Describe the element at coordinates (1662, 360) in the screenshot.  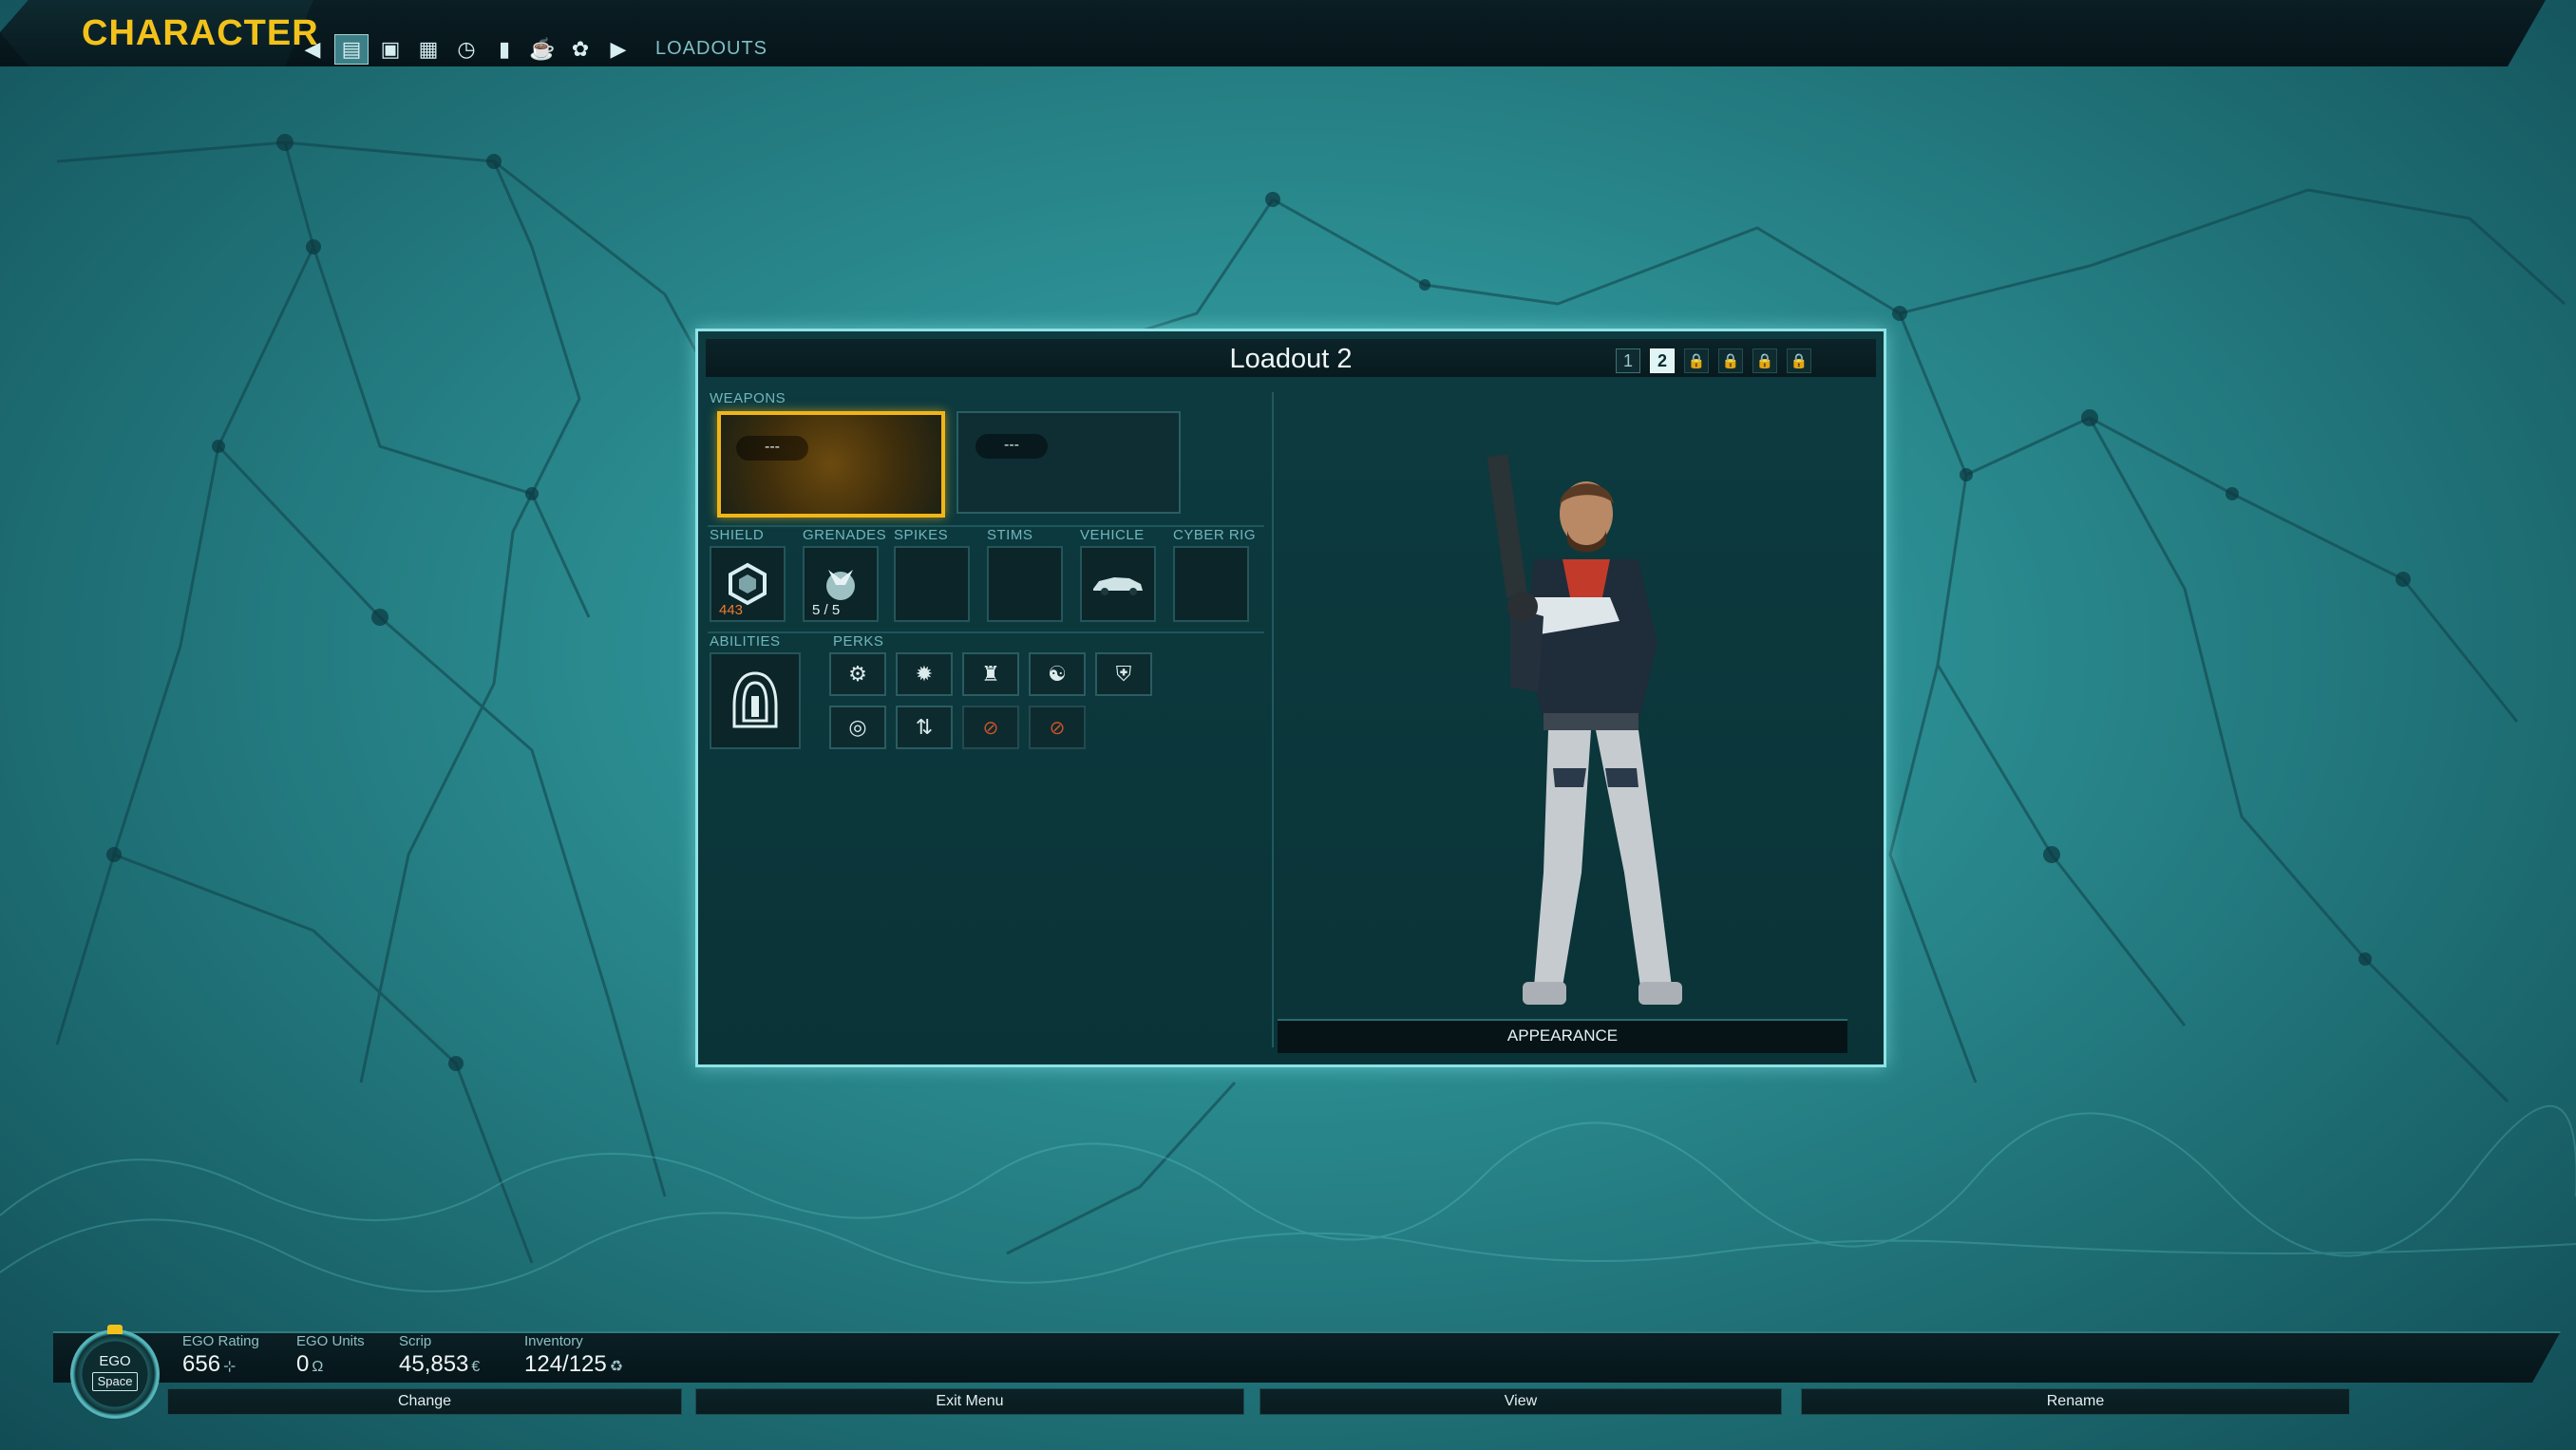
I see `loadout-tab-2: 2` at that location.